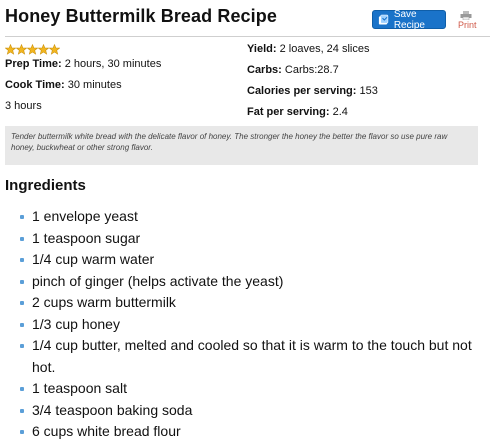 This screenshot has width=494, height=446. Describe the element at coordinates (247, 36) in the screenshot. I see `title-divider` at that location.